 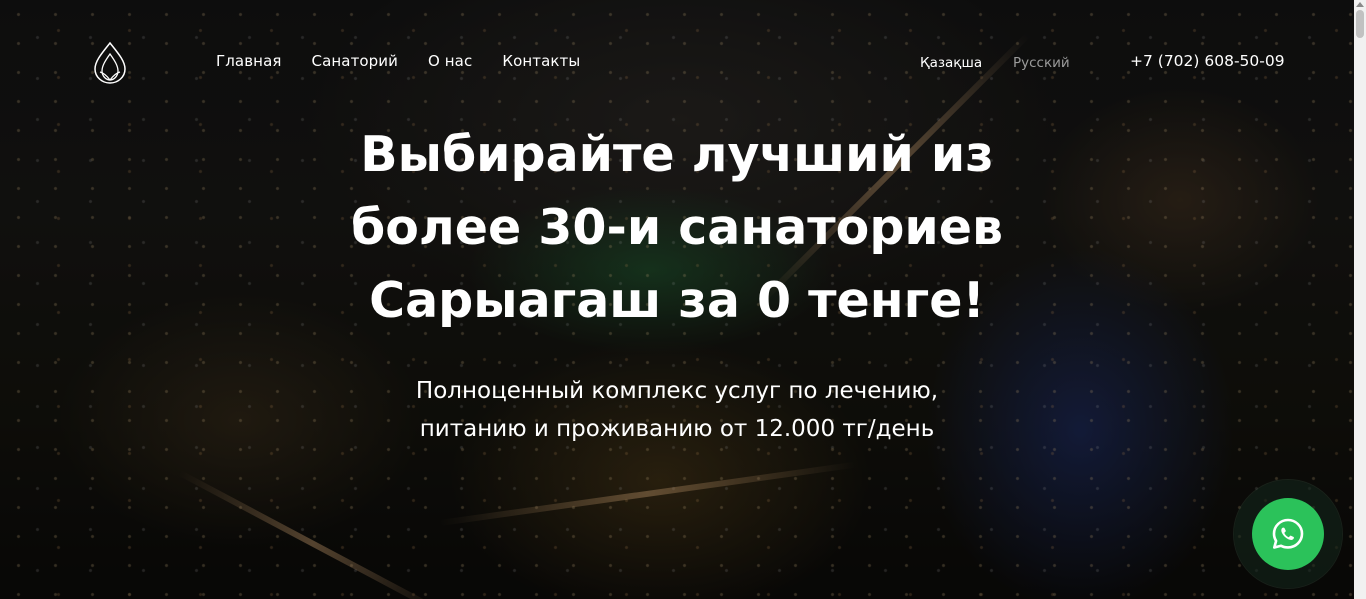 I want to click on lotus-drop-logo-icon, so click(x=110, y=62).